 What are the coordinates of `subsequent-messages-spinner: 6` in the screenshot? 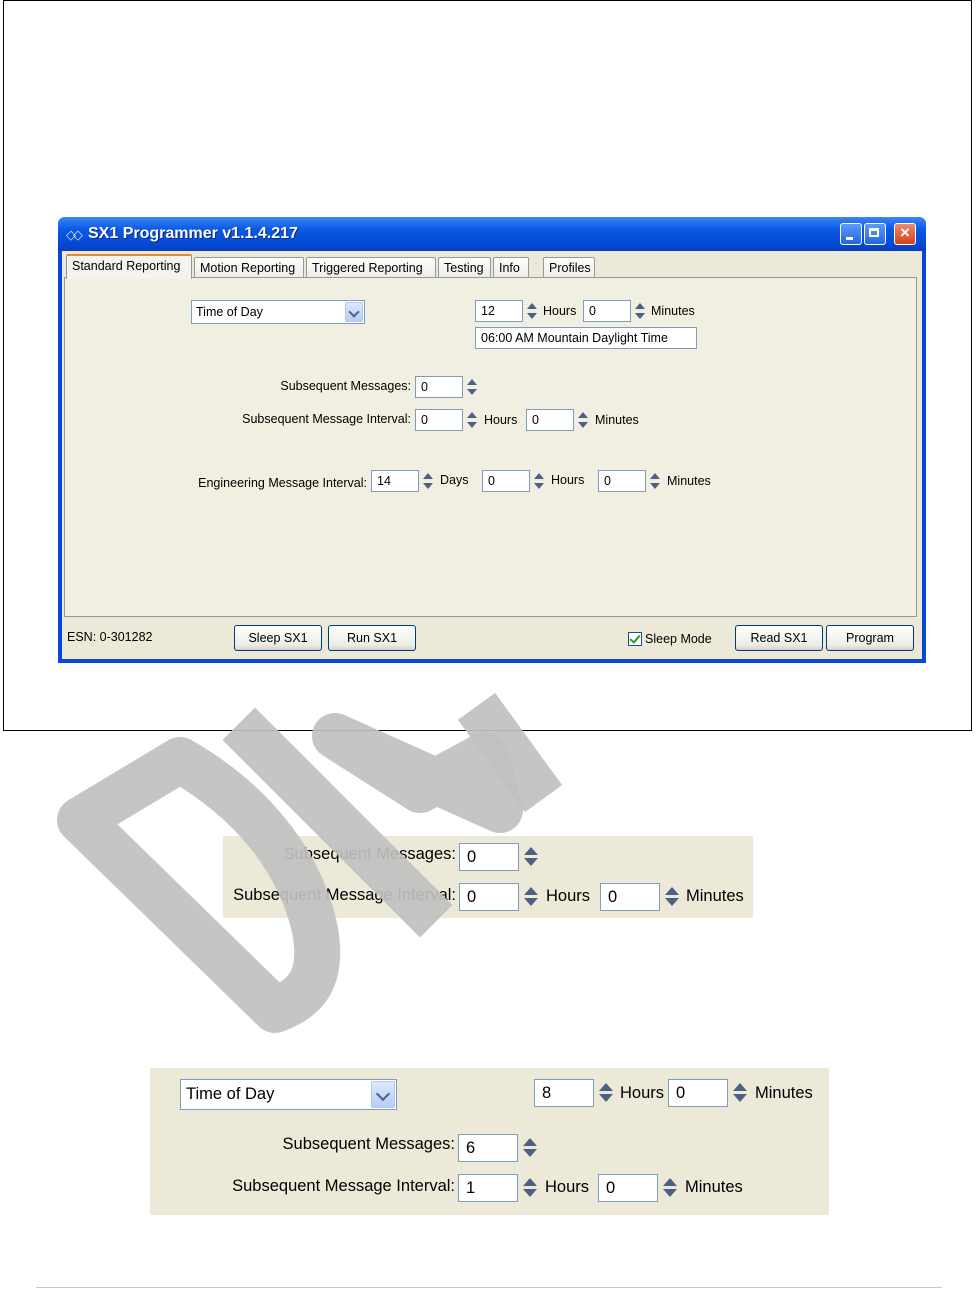 It's located at (500, 1148).